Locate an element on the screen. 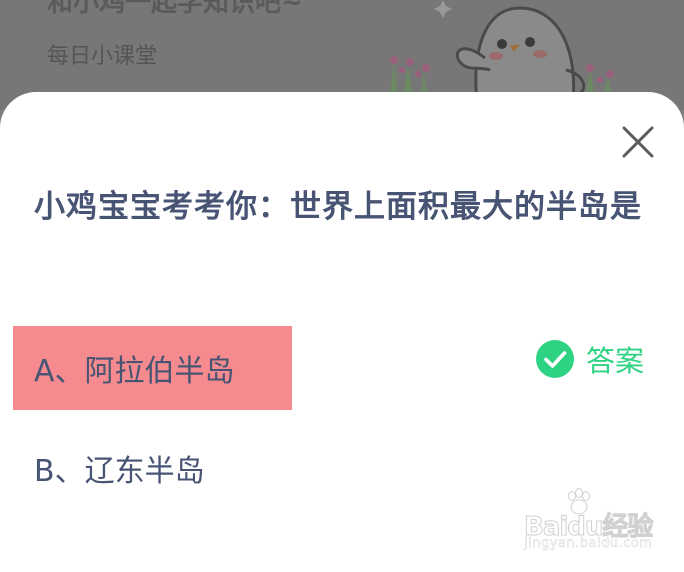  answer-button: 答案 is located at coordinates (590, 359).